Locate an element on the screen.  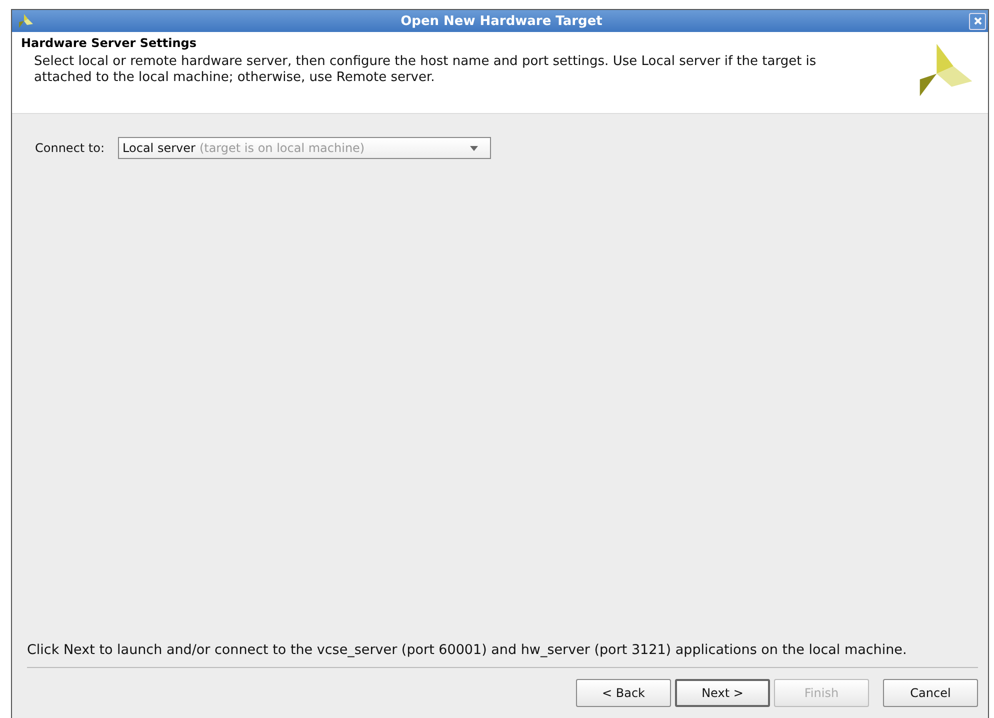
window-title: Open New Hardware Target is located at coordinates (502, 21).